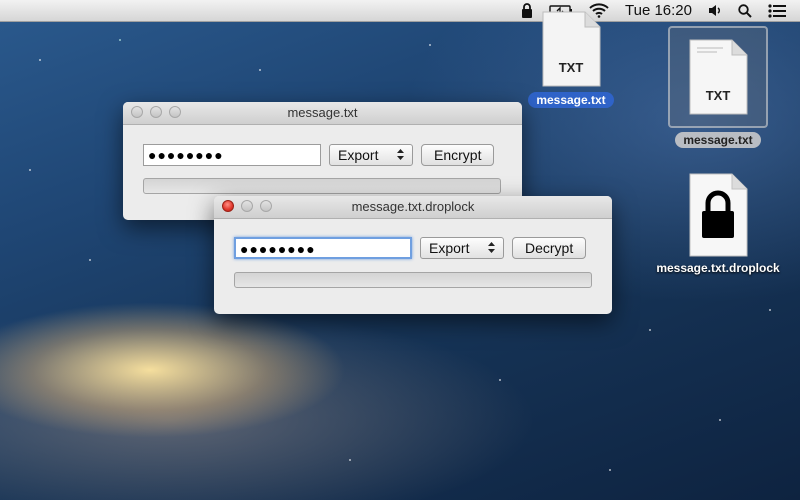 The width and height of the screenshot is (800, 500). I want to click on decrypt-window-titlebar: message.txt.droplock, so click(413, 207).